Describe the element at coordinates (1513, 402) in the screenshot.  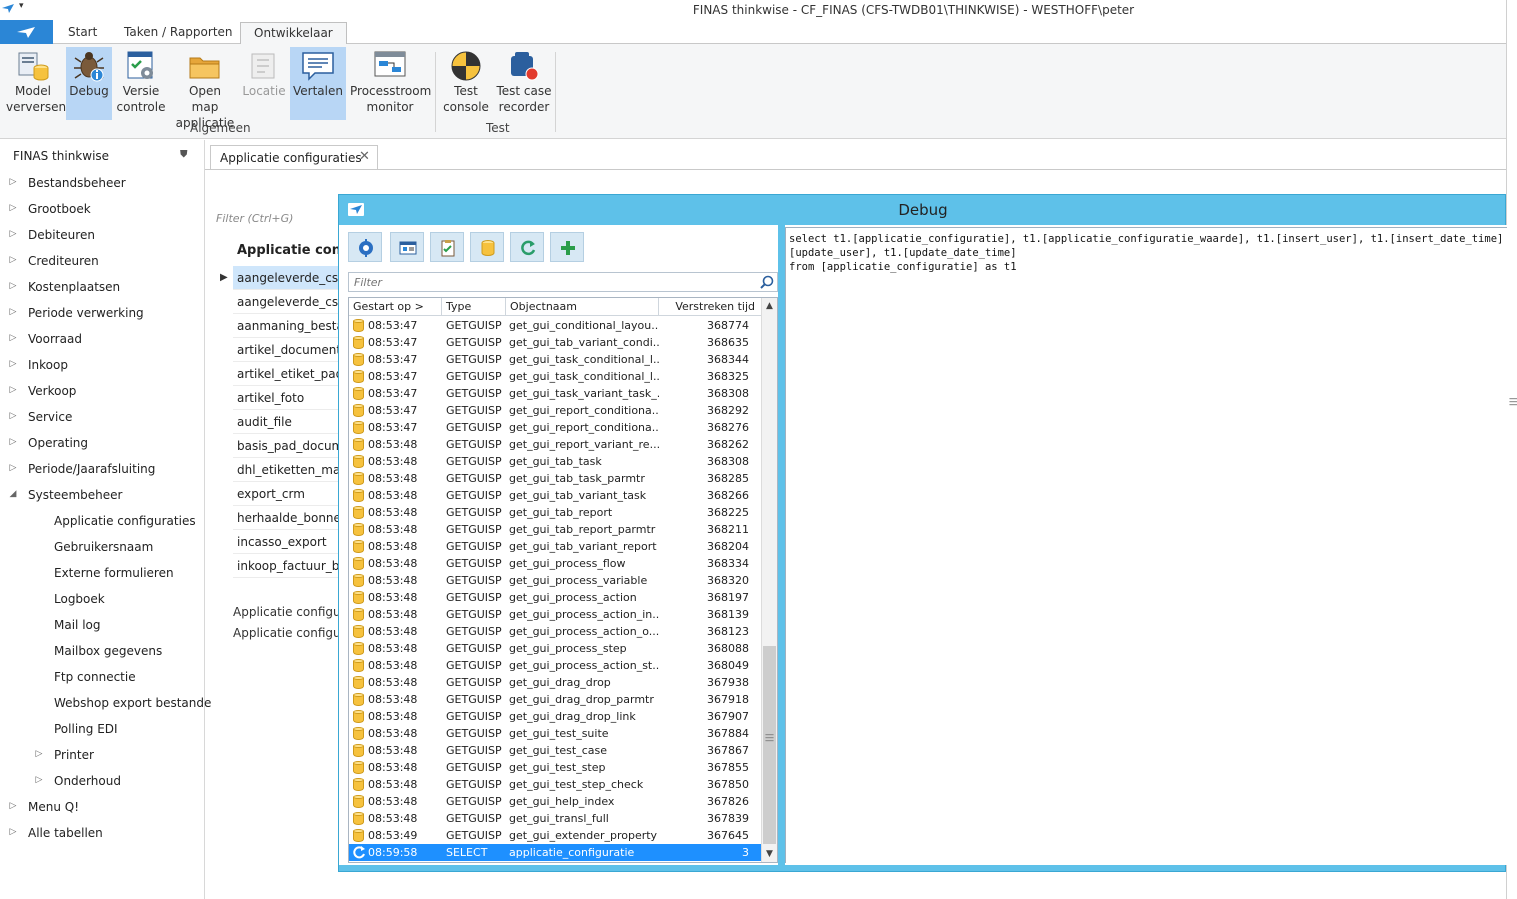
I see `scroll-grip-icon: ———` at that location.